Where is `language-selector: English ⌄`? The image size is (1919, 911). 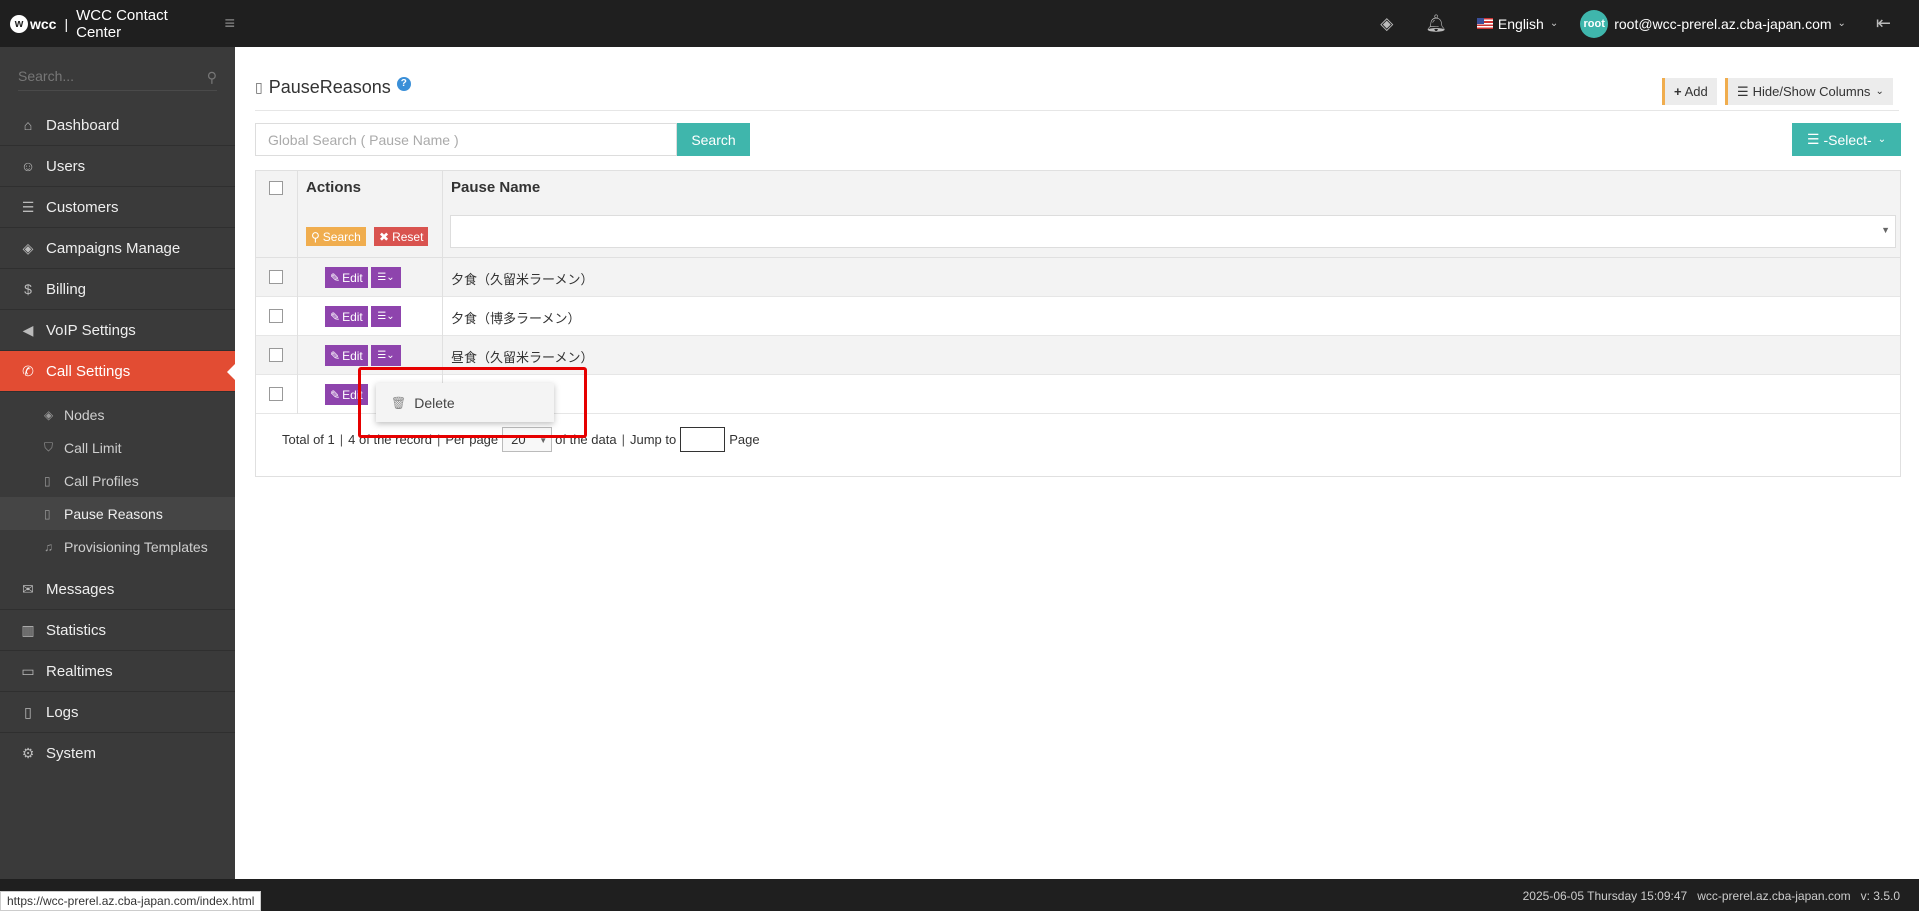 language-selector: English ⌄ is located at coordinates (1517, 23).